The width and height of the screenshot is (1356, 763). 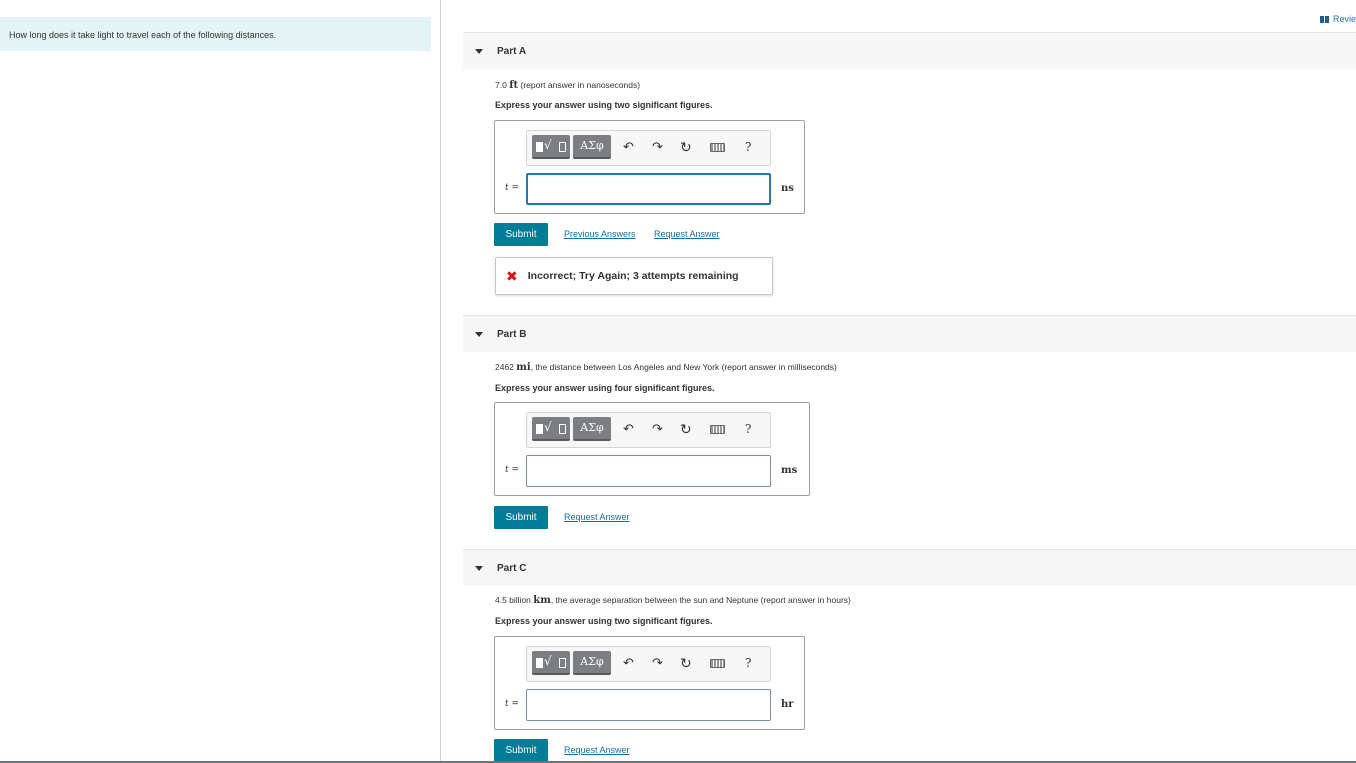 What do you see at coordinates (521, 234) in the screenshot?
I see `part-a-submit-button: Submit` at bounding box center [521, 234].